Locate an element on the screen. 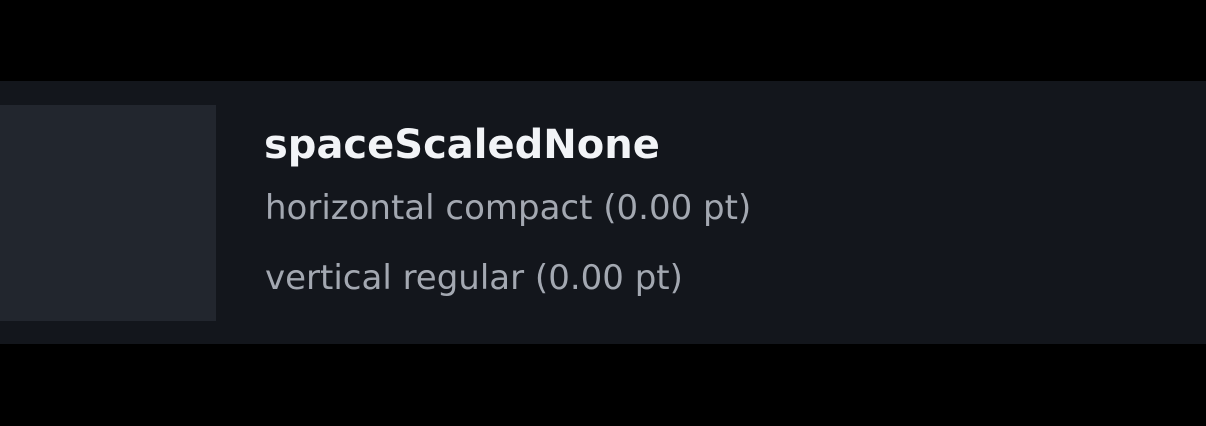 This screenshot has height=426, width=1206. token-name: spaceScaledNone is located at coordinates (462, 145).